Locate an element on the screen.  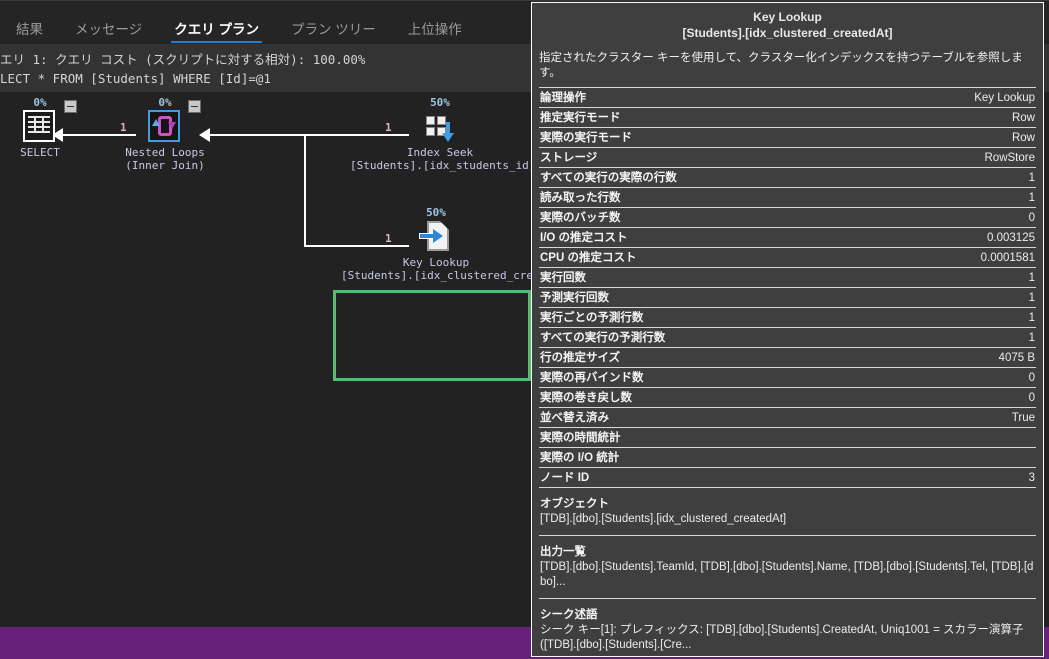
tooltip-row-value: 0.003125 is located at coordinates (1011, 238).